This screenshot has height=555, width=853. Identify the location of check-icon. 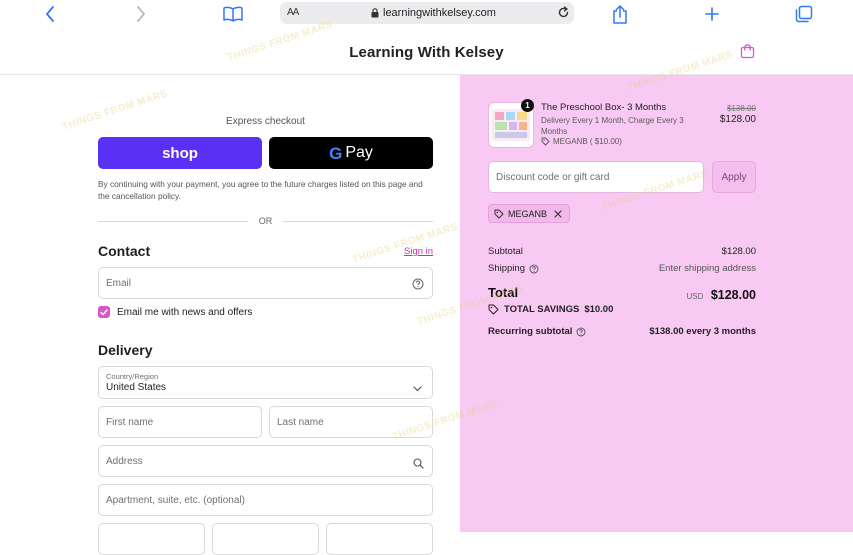
(104, 311).